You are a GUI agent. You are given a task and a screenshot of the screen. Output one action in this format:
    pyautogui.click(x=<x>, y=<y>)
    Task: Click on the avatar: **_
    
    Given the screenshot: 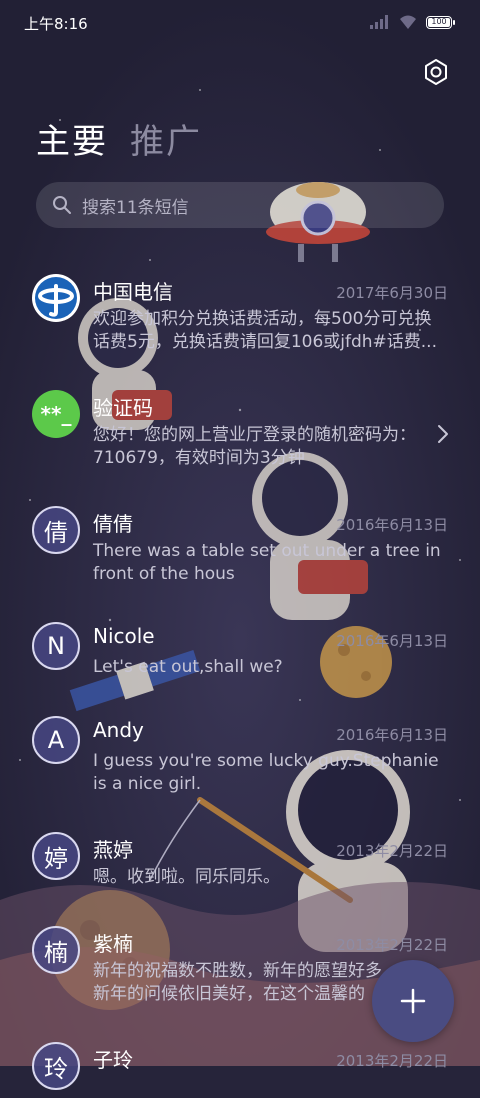 What is the action you would take?
    pyautogui.click(x=56, y=414)
    